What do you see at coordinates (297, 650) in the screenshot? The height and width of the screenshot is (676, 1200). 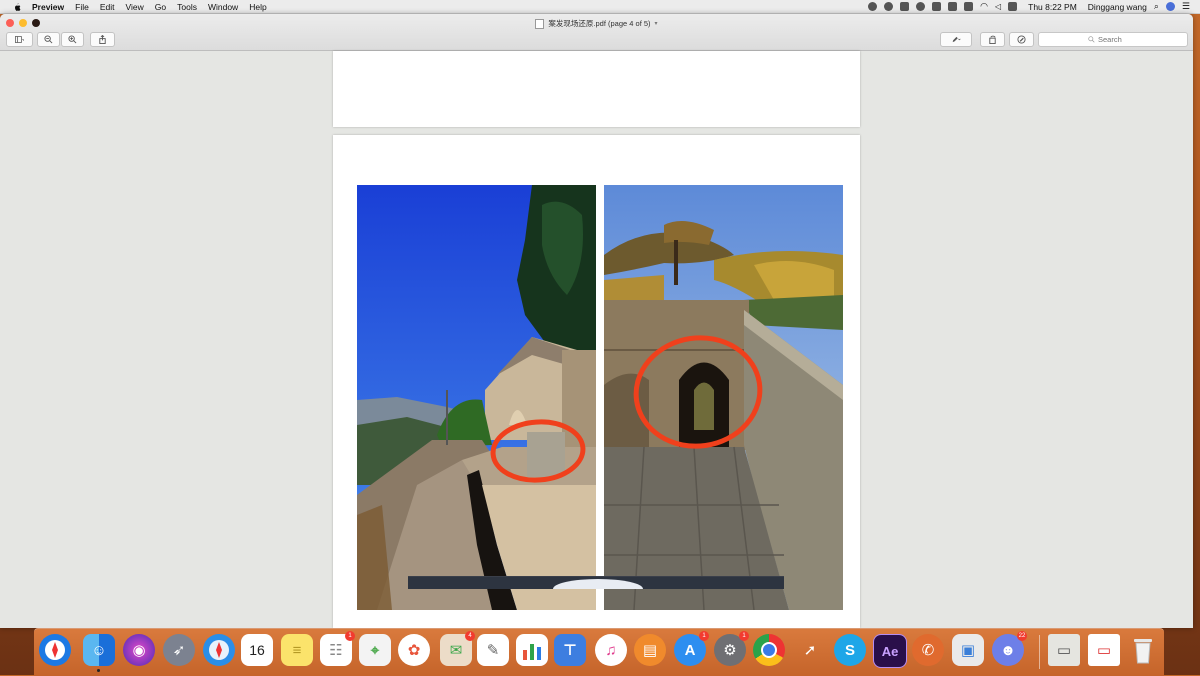 I see `dock-notes: ≡` at bounding box center [297, 650].